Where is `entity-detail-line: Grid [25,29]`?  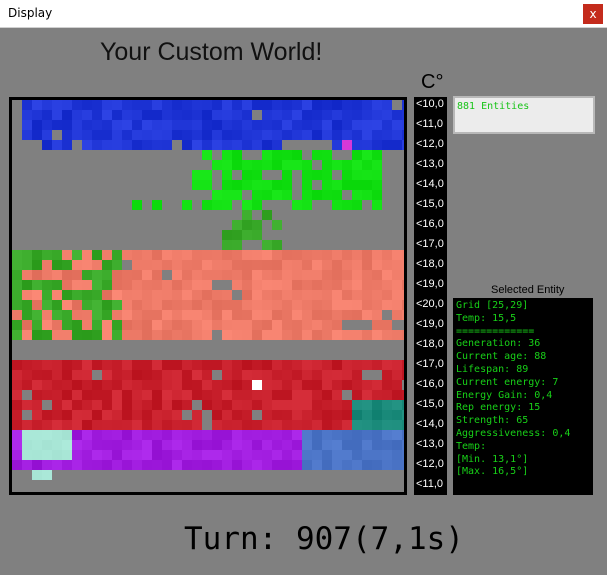 entity-detail-line: Grid [25,29] is located at coordinates (492, 305).